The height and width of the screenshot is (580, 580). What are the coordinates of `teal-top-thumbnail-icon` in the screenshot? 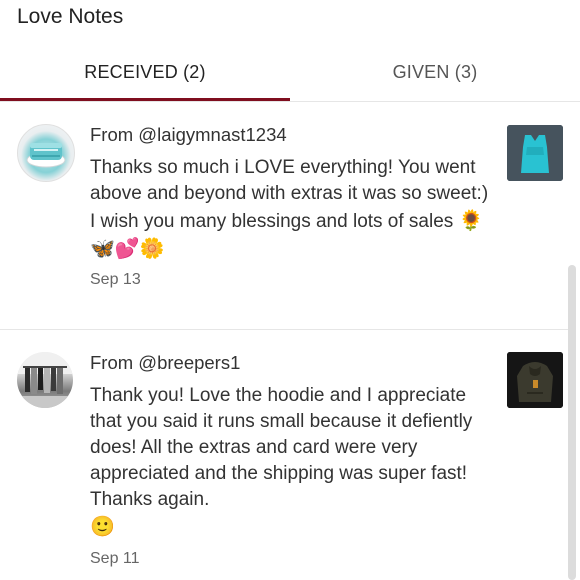 It's located at (535, 153).